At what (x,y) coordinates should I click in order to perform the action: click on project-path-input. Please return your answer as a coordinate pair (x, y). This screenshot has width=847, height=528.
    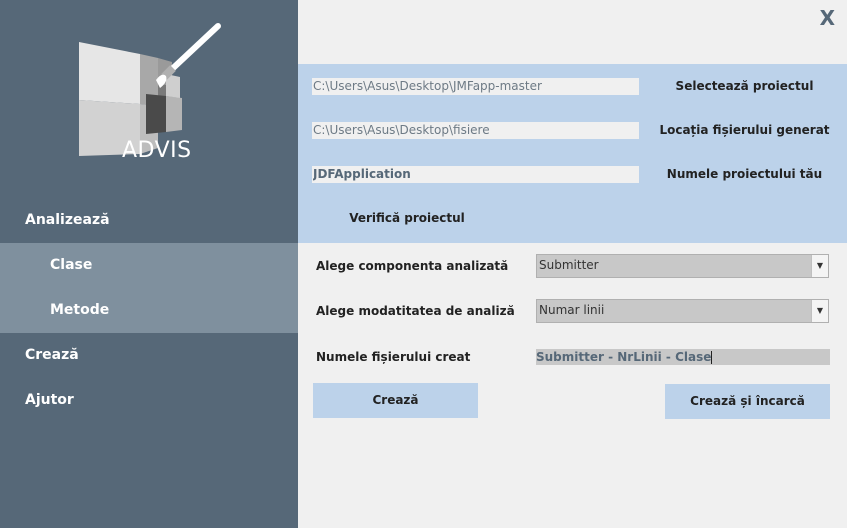
    Looking at the image, I should click on (475, 86).